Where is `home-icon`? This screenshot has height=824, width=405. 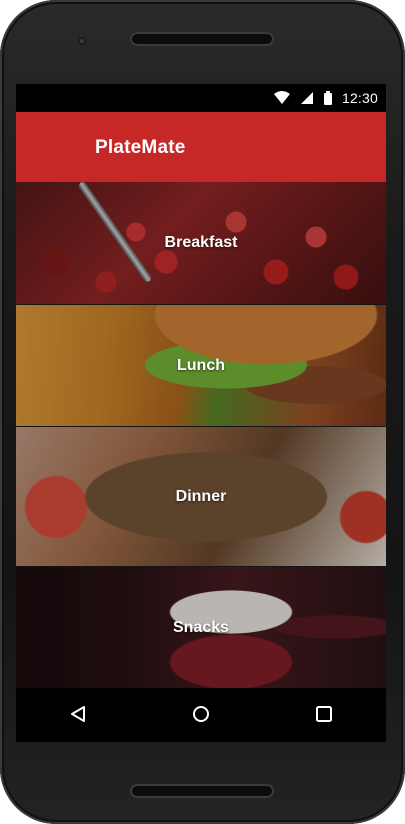
home-icon is located at coordinates (200, 713).